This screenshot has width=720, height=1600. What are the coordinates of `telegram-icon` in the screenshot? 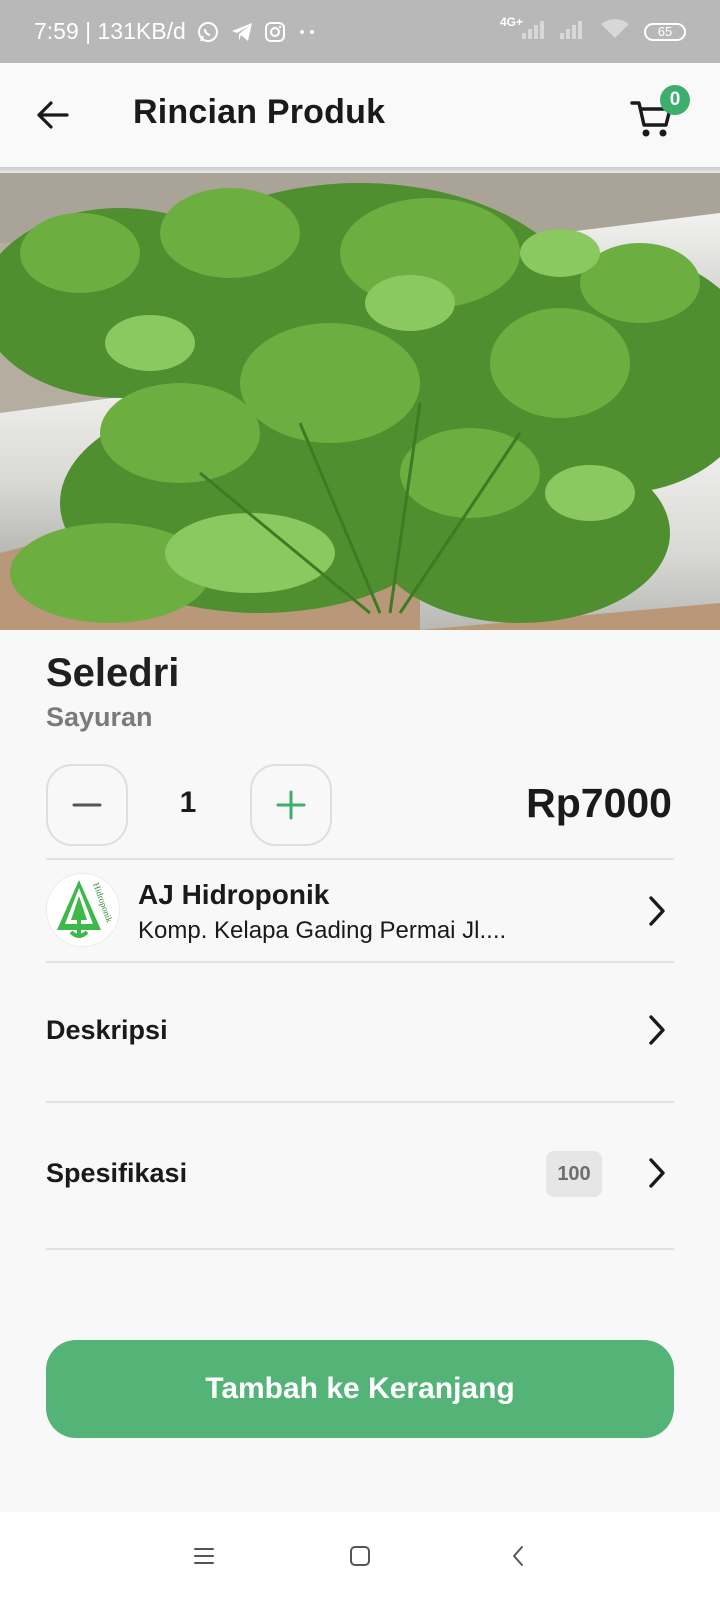 It's located at (242, 32).